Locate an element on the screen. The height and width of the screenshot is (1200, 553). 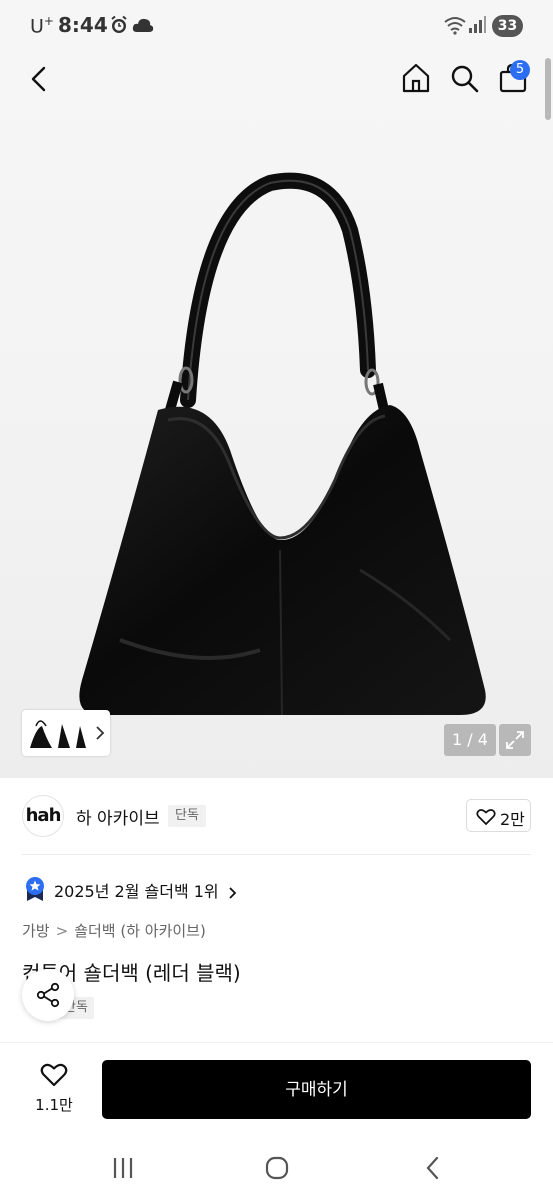
back-nav-icon is located at coordinates (433, 1168).